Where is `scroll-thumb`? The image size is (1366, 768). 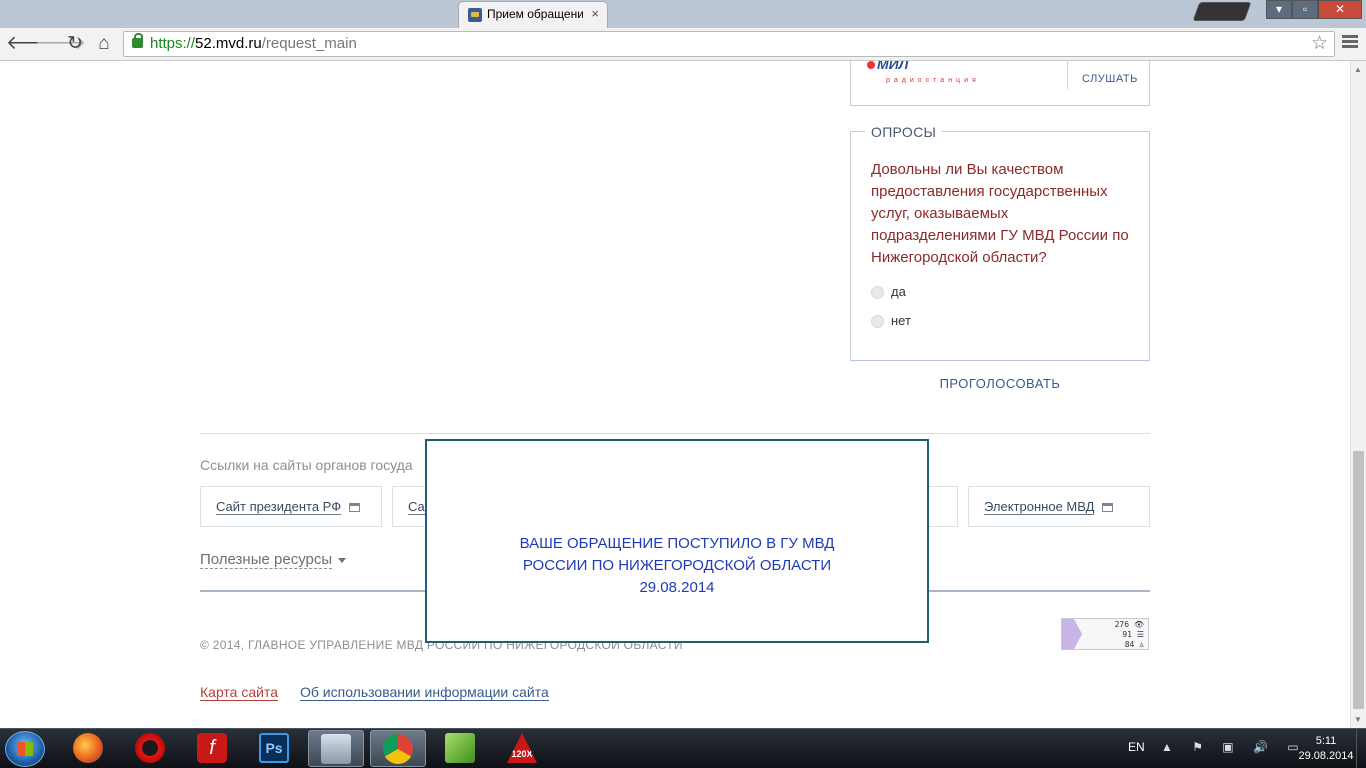 scroll-thumb is located at coordinates (1358, 580).